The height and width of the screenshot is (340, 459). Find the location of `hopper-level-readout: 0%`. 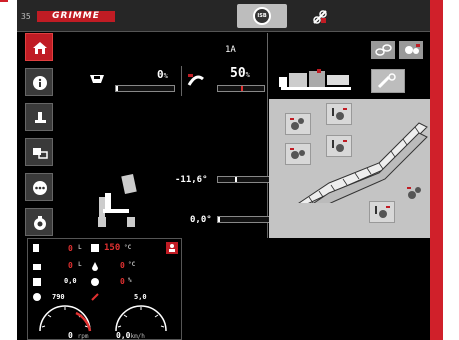

hopper-level-readout: 0% is located at coordinates (162, 74).